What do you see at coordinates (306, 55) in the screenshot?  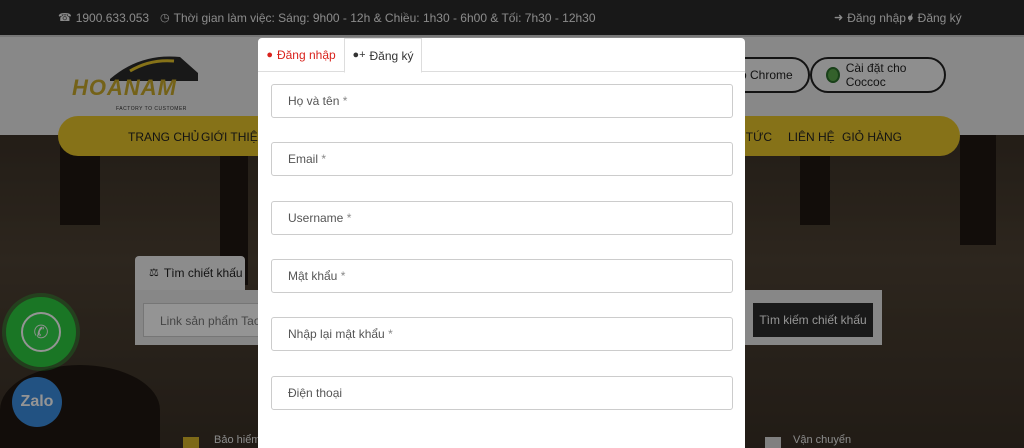 I see `tab-login-label: Đăng nhập` at bounding box center [306, 55].